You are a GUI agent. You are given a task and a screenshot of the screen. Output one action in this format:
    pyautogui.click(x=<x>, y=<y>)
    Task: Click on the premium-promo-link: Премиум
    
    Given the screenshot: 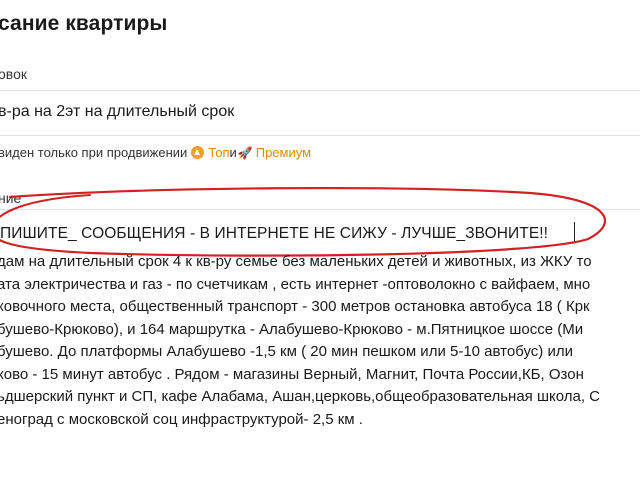 What is the action you would take?
    pyautogui.click(x=283, y=152)
    